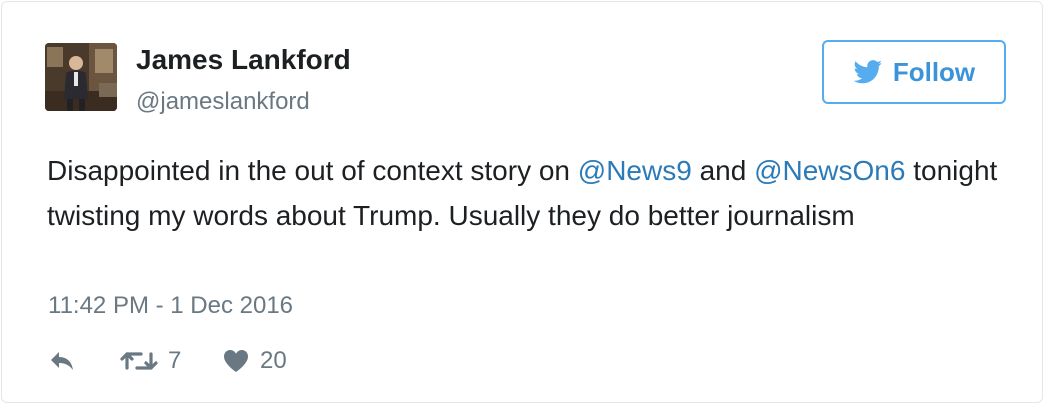  I want to click on retweet-icon, so click(139, 361).